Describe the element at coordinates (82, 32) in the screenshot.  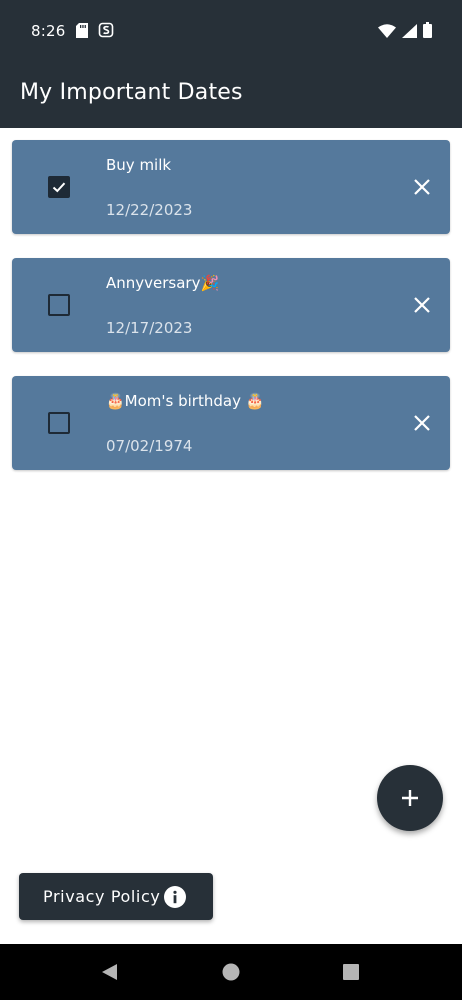
I see `sd-card-icon` at that location.